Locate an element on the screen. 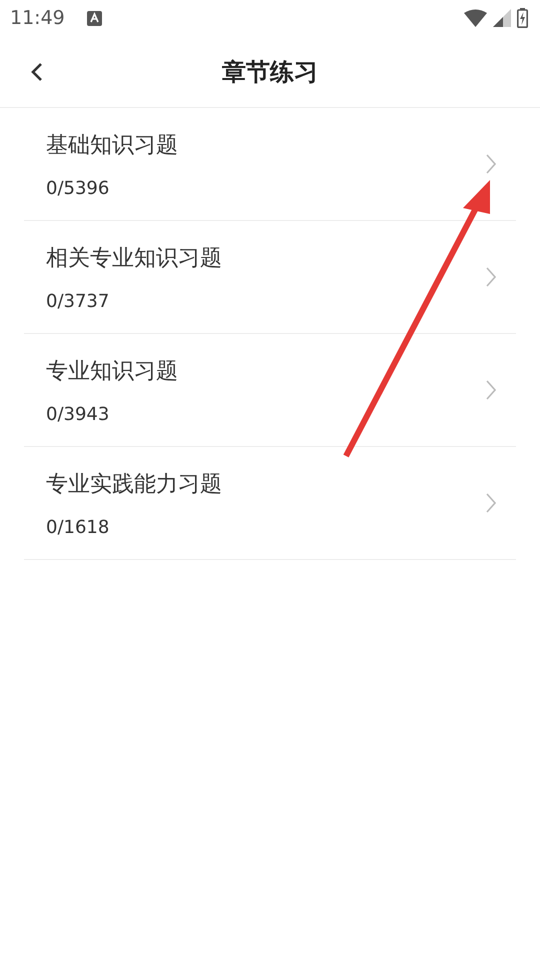 The width and height of the screenshot is (540, 960). battery-charging-icon is located at coordinates (522, 18).